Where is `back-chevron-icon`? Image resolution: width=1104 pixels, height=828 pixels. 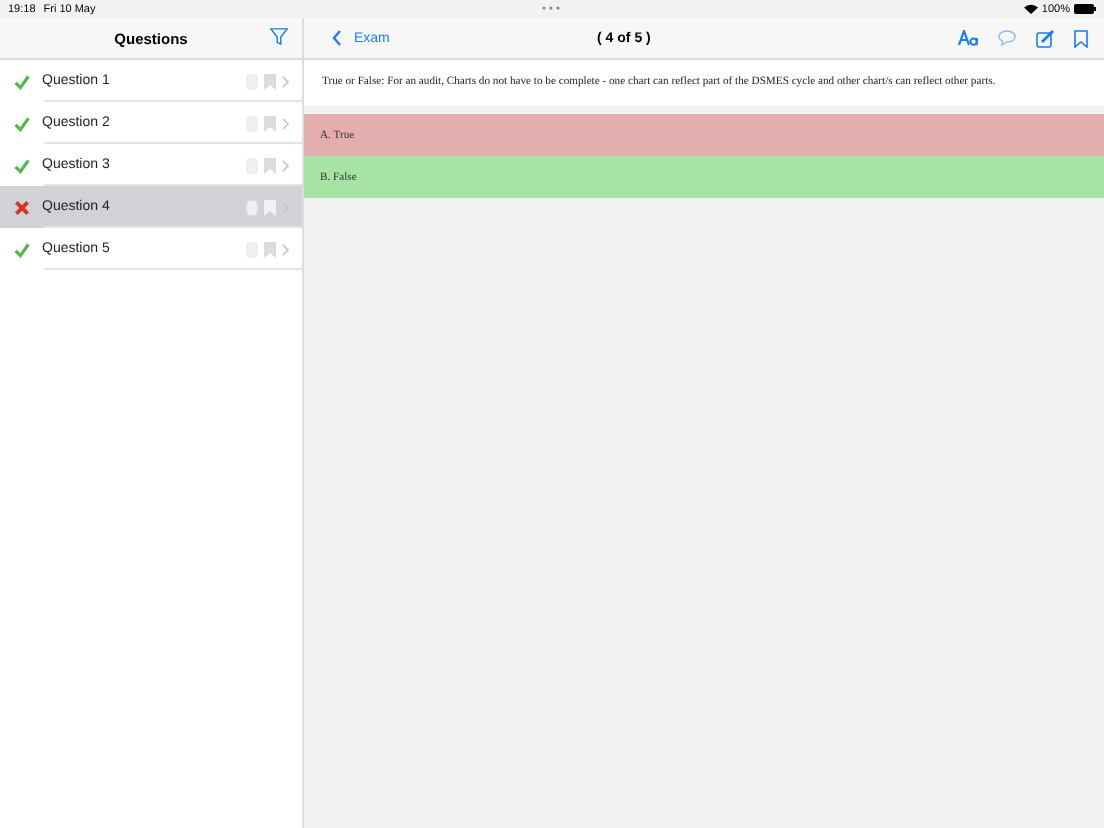
back-chevron-icon is located at coordinates (337, 38).